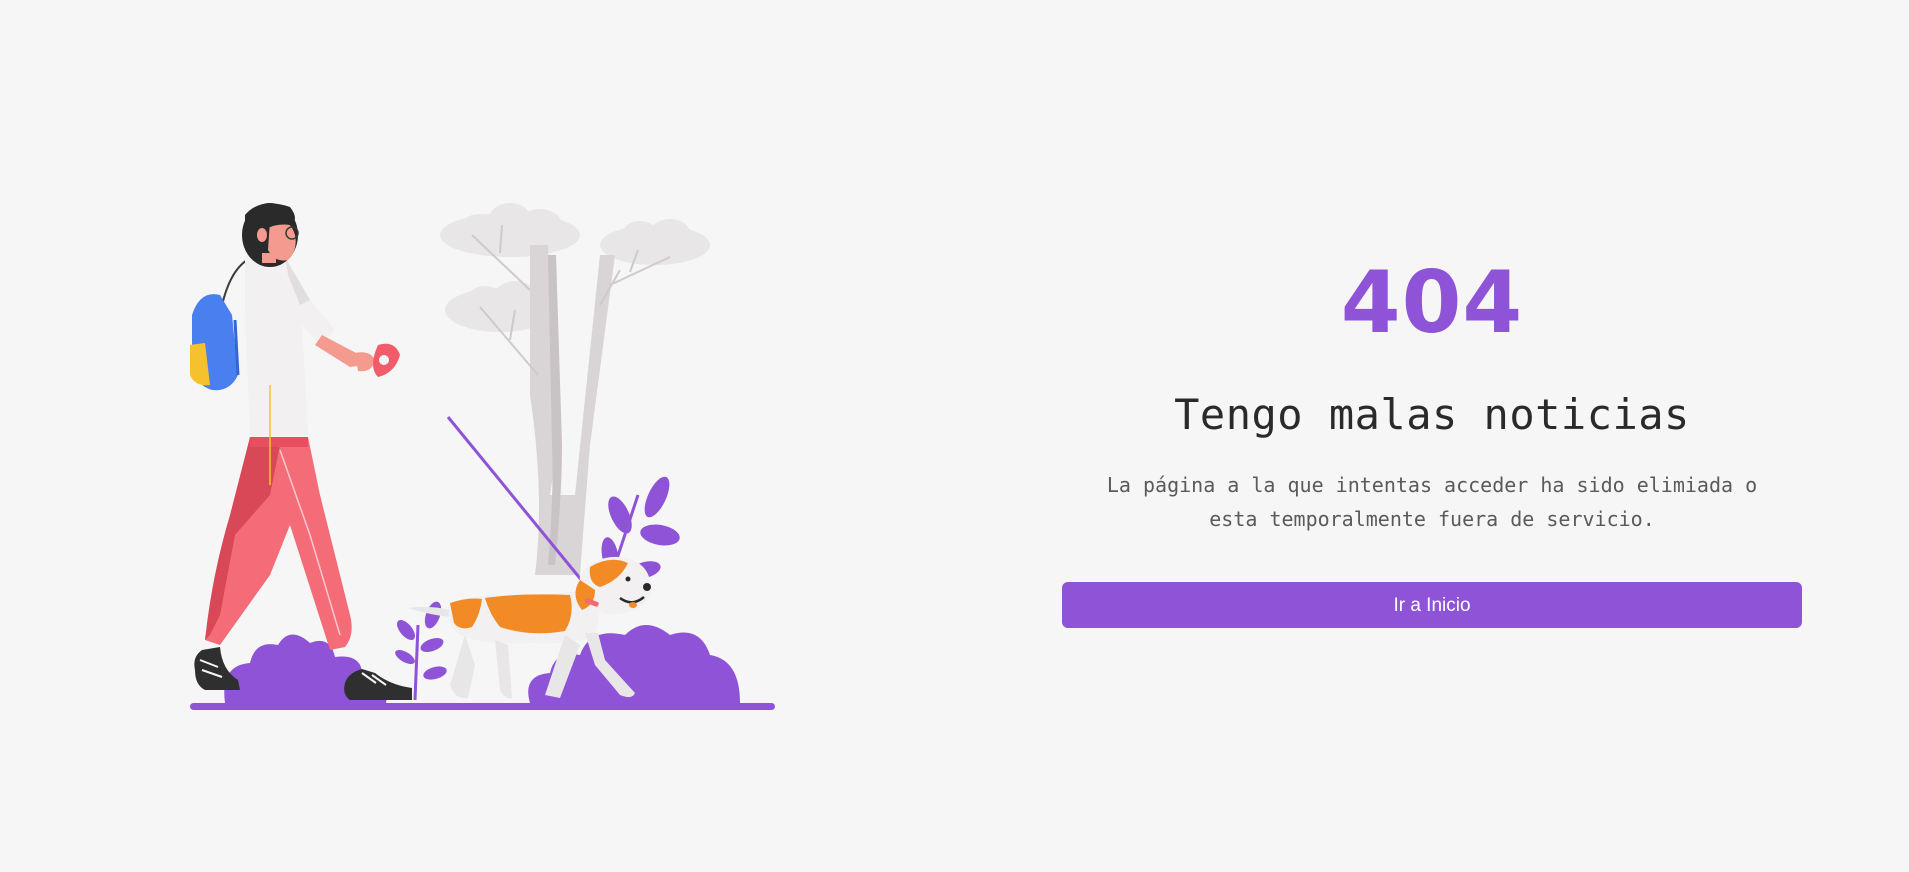  What do you see at coordinates (1432, 303) in the screenshot?
I see `error-code: 404` at bounding box center [1432, 303].